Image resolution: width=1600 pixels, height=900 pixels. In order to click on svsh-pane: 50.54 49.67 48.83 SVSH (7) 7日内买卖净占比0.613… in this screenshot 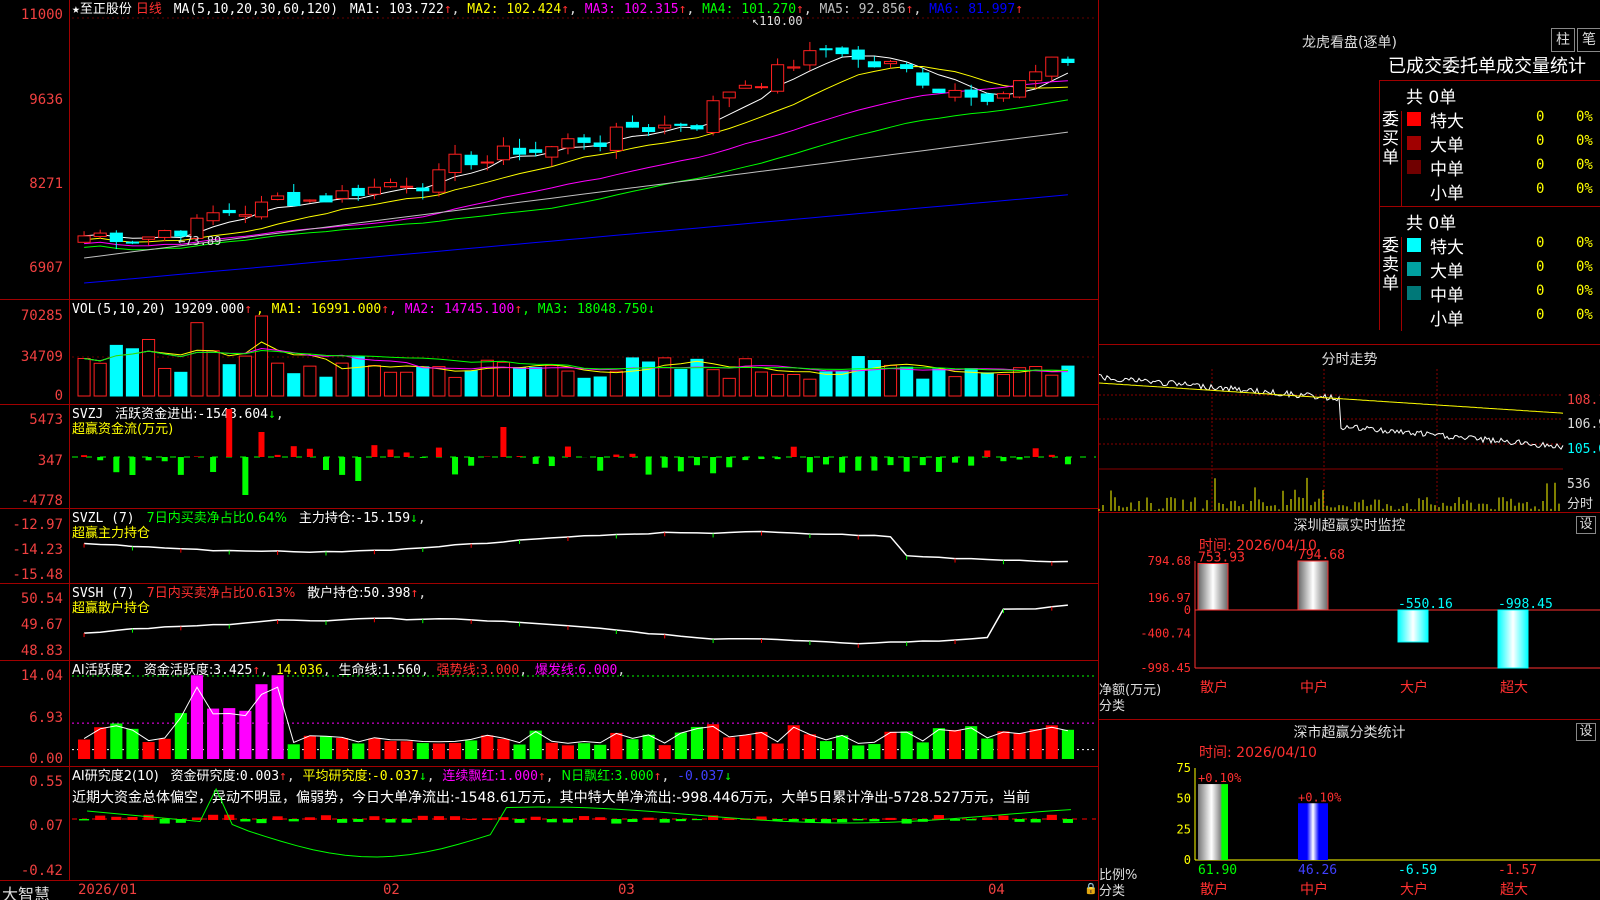, I will do `click(549, 622)`.